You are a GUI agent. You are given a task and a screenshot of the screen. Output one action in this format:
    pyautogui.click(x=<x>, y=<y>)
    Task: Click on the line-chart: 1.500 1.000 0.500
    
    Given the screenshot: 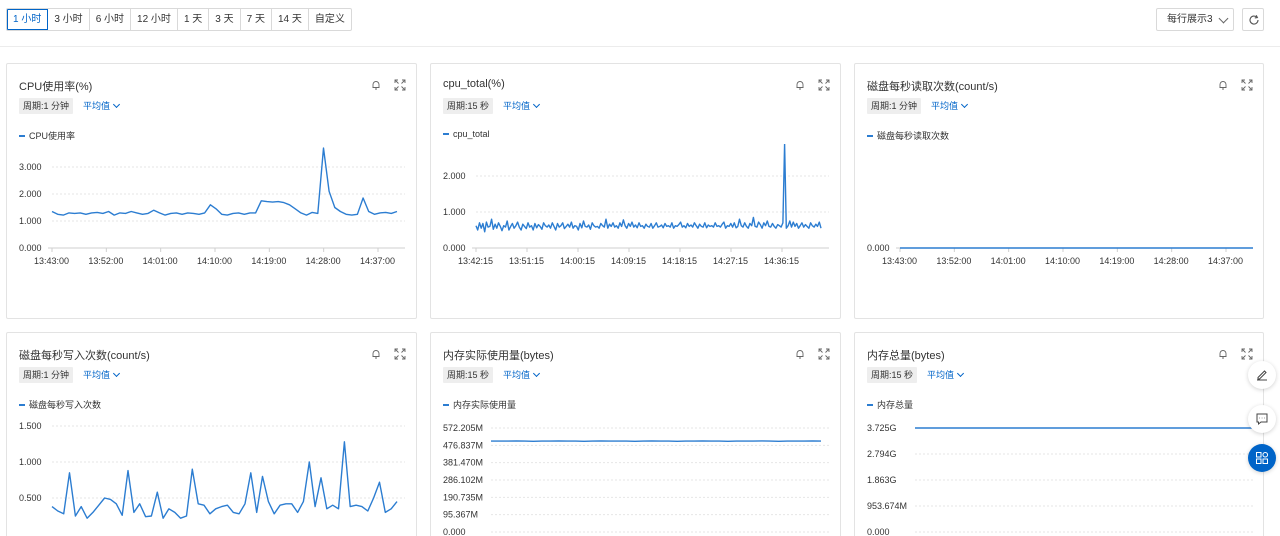 What is the action you would take?
    pyautogui.click(x=212, y=470)
    